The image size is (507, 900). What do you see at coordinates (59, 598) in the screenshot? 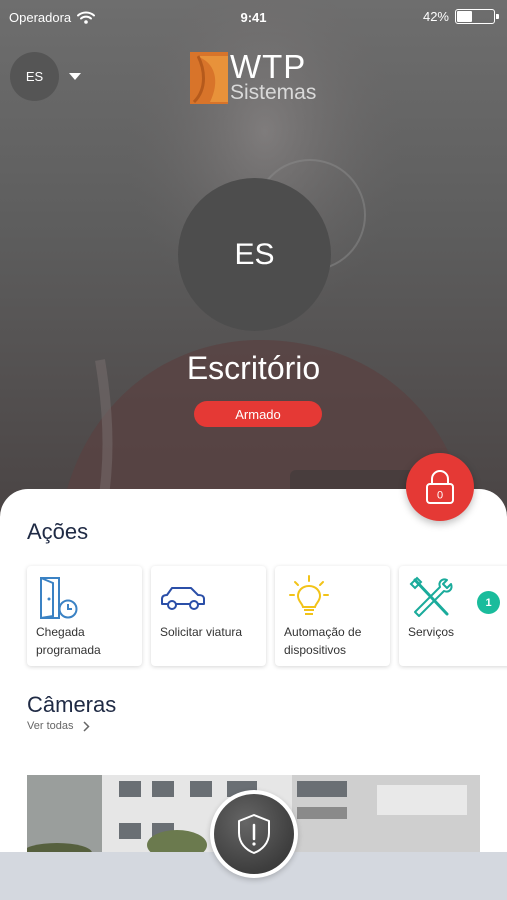
I see `door-clock-icon` at bounding box center [59, 598].